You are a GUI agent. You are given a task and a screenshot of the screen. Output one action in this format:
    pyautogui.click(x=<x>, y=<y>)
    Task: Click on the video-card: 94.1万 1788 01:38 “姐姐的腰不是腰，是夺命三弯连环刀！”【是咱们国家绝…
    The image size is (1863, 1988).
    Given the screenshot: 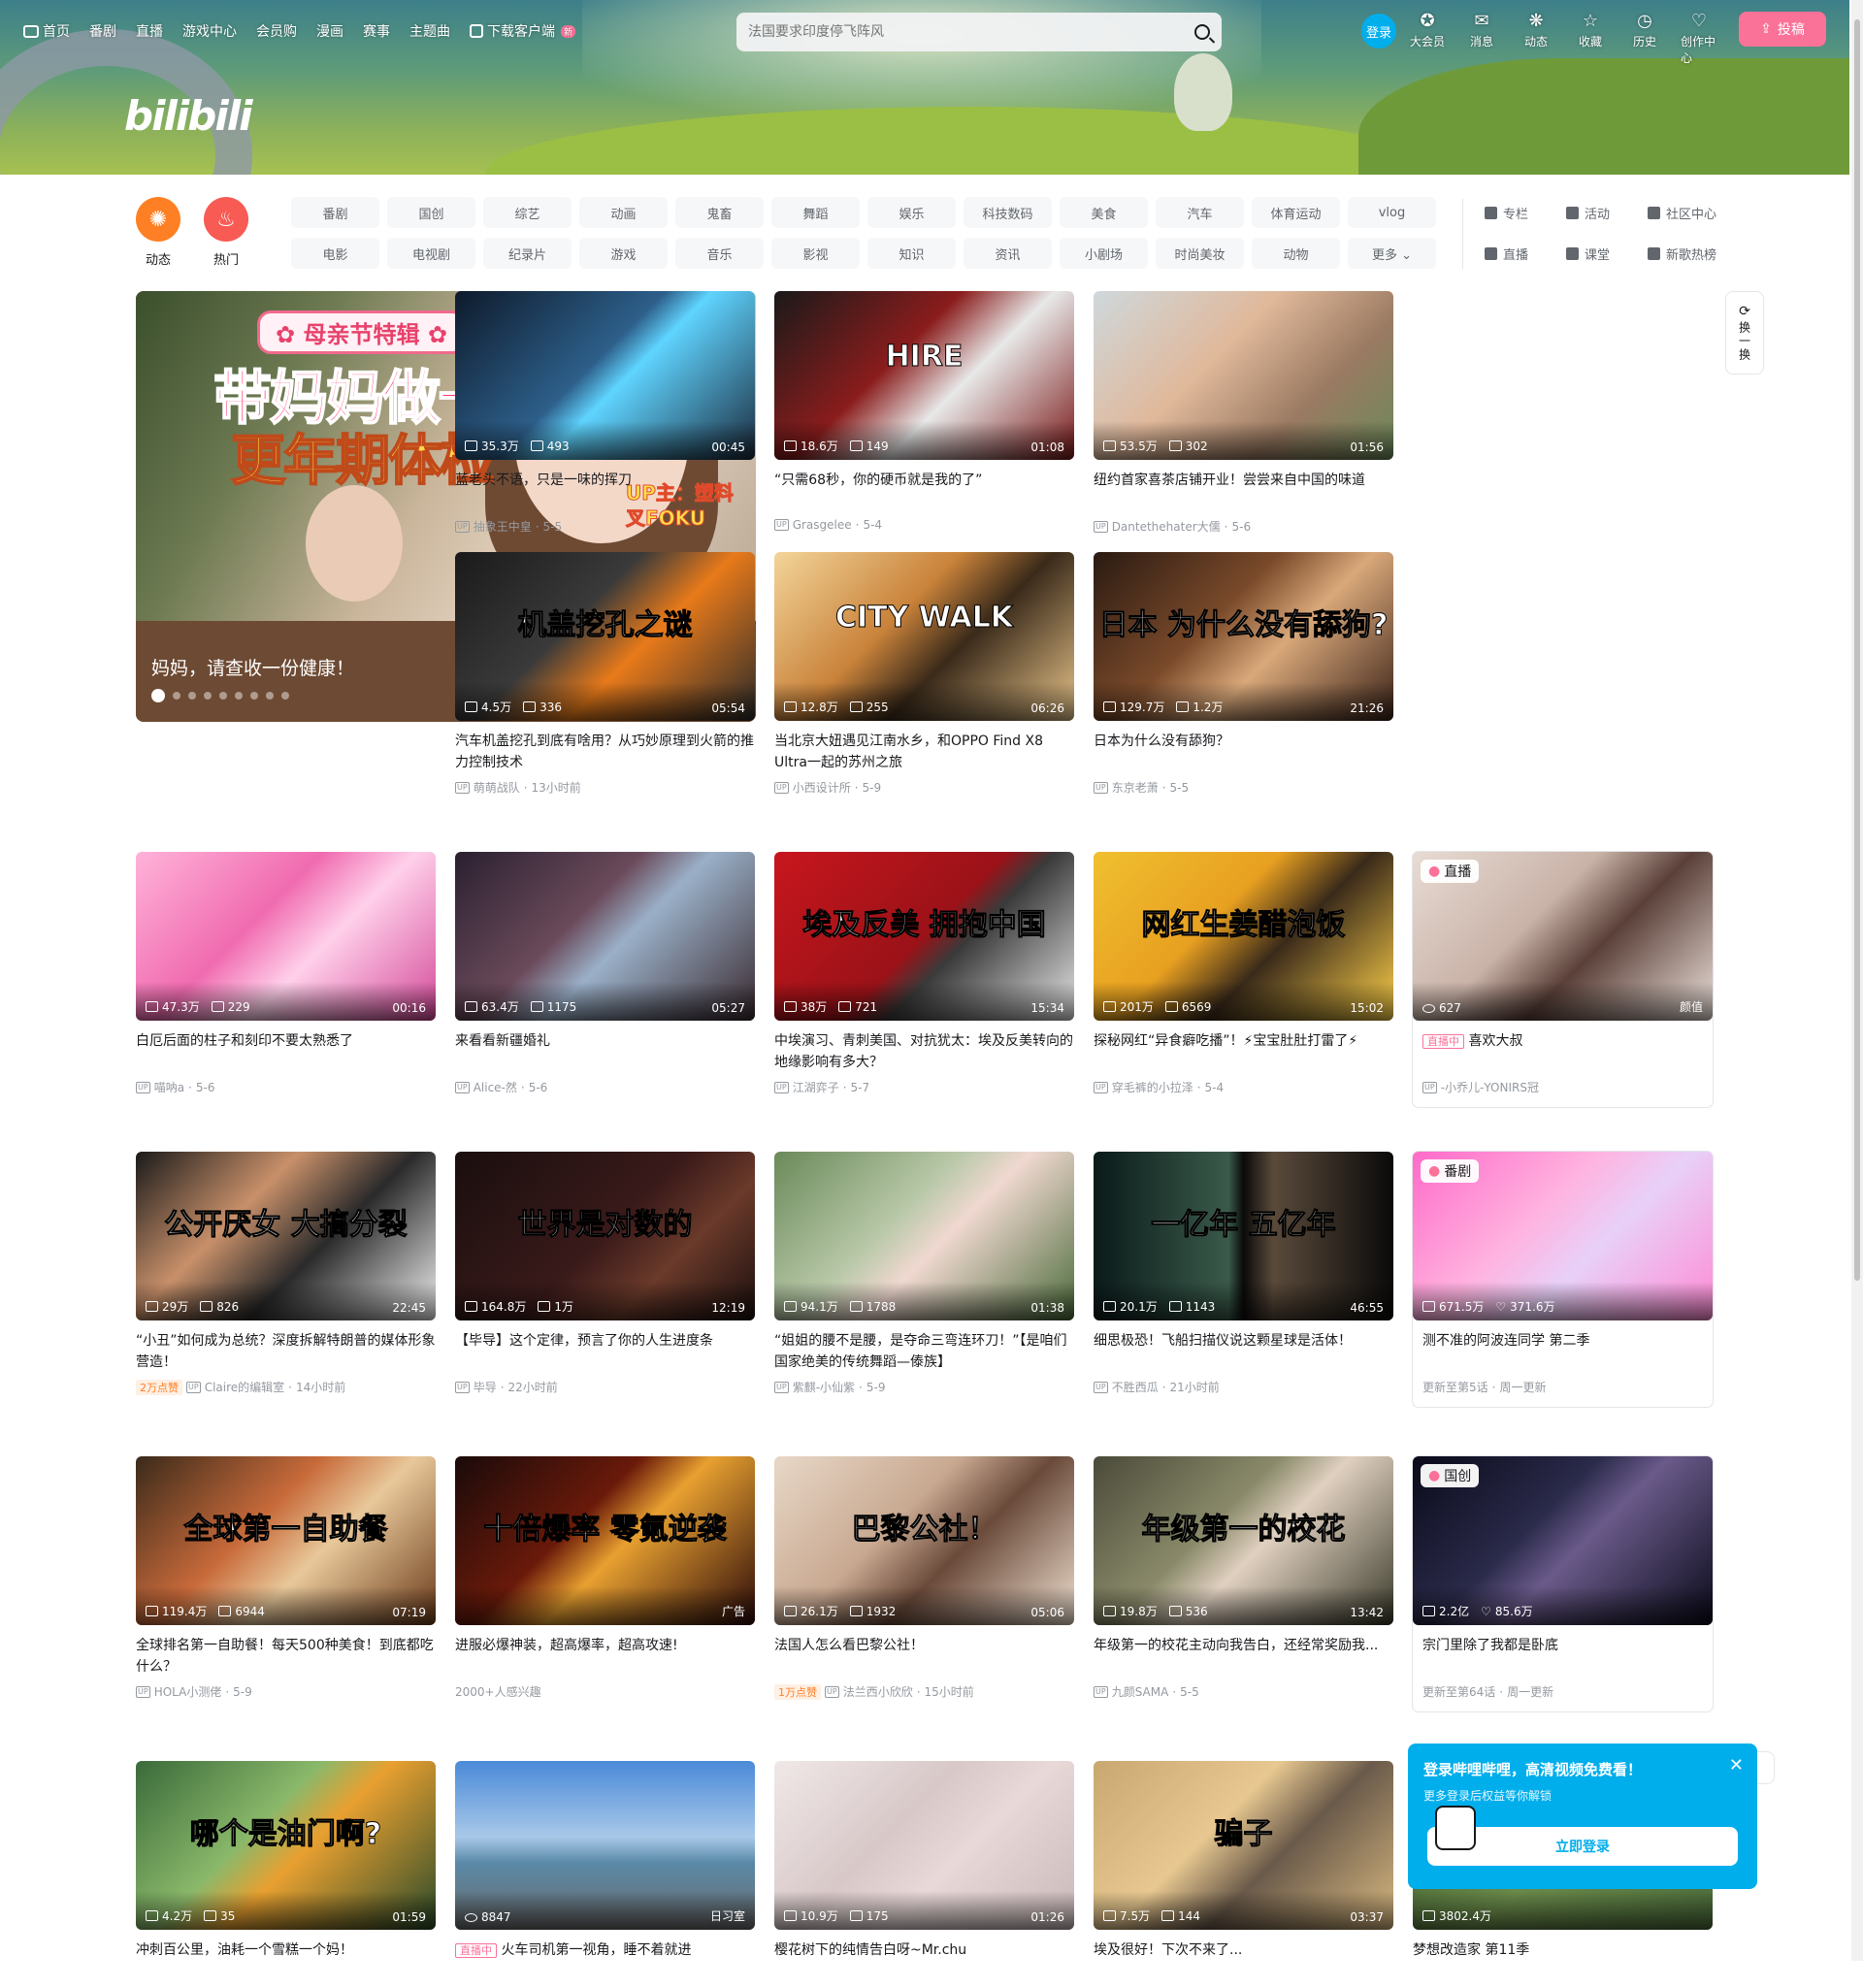 What is the action you would take?
    pyautogui.click(x=924, y=1274)
    